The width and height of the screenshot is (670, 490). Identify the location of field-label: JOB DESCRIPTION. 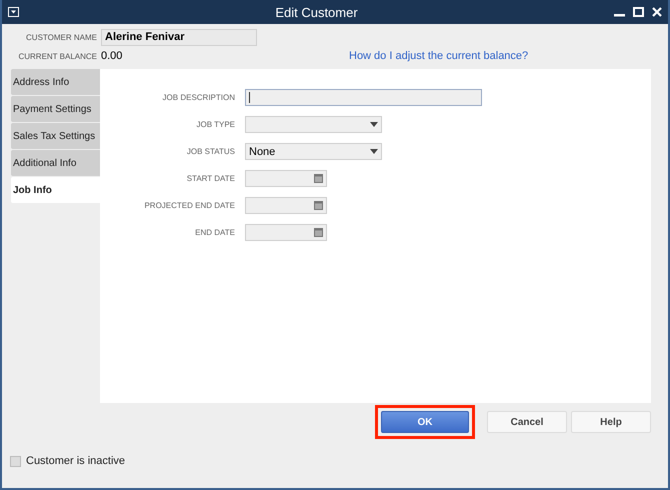
(198, 97).